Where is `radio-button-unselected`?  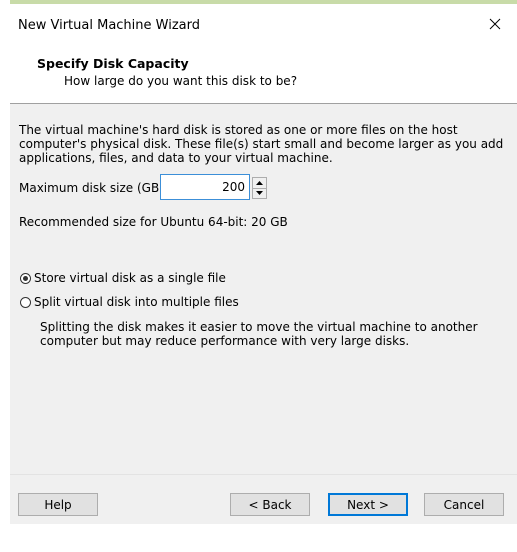
radio-button-unselected is located at coordinates (25, 302).